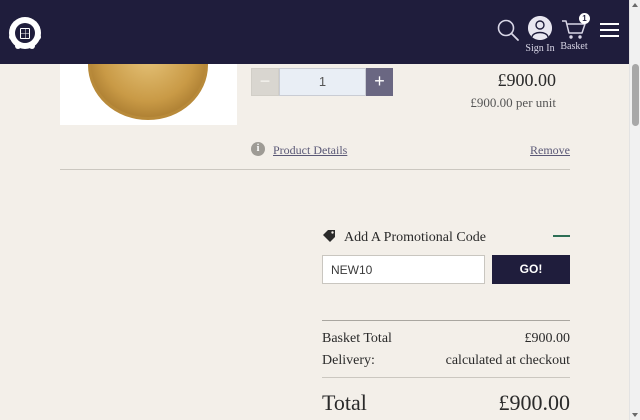 This screenshot has width=640, height=420. What do you see at coordinates (265, 82) in the screenshot?
I see `quantity-decrease-button: −` at bounding box center [265, 82].